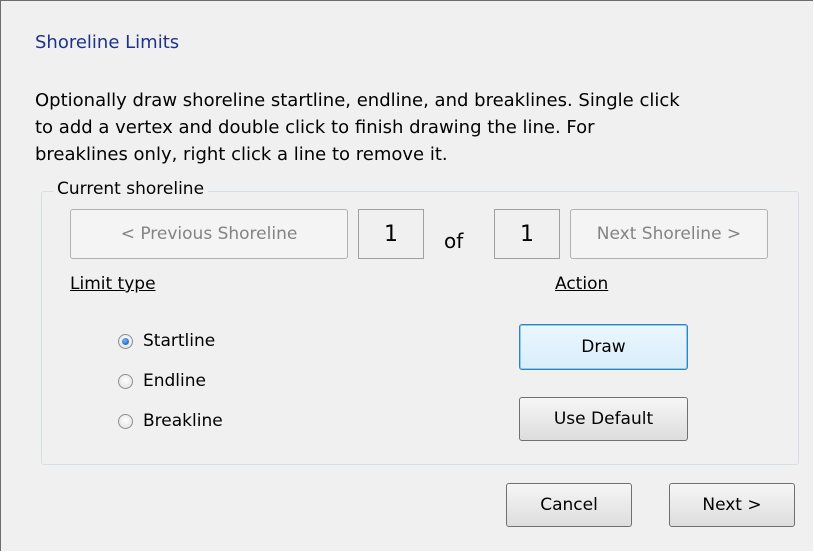 The image size is (814, 552). Describe the element at coordinates (209, 234) in the screenshot. I see `previous-shoreline-button: < Previous Shoreline` at that location.